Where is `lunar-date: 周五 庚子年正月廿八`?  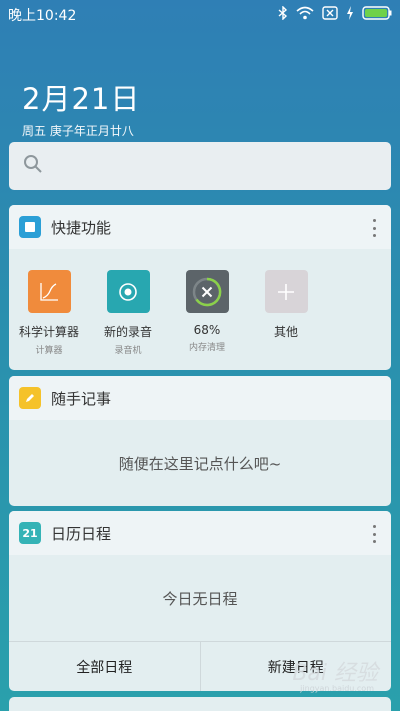
lunar-date: 周五 庚子年正月廿八 is located at coordinates (78, 131).